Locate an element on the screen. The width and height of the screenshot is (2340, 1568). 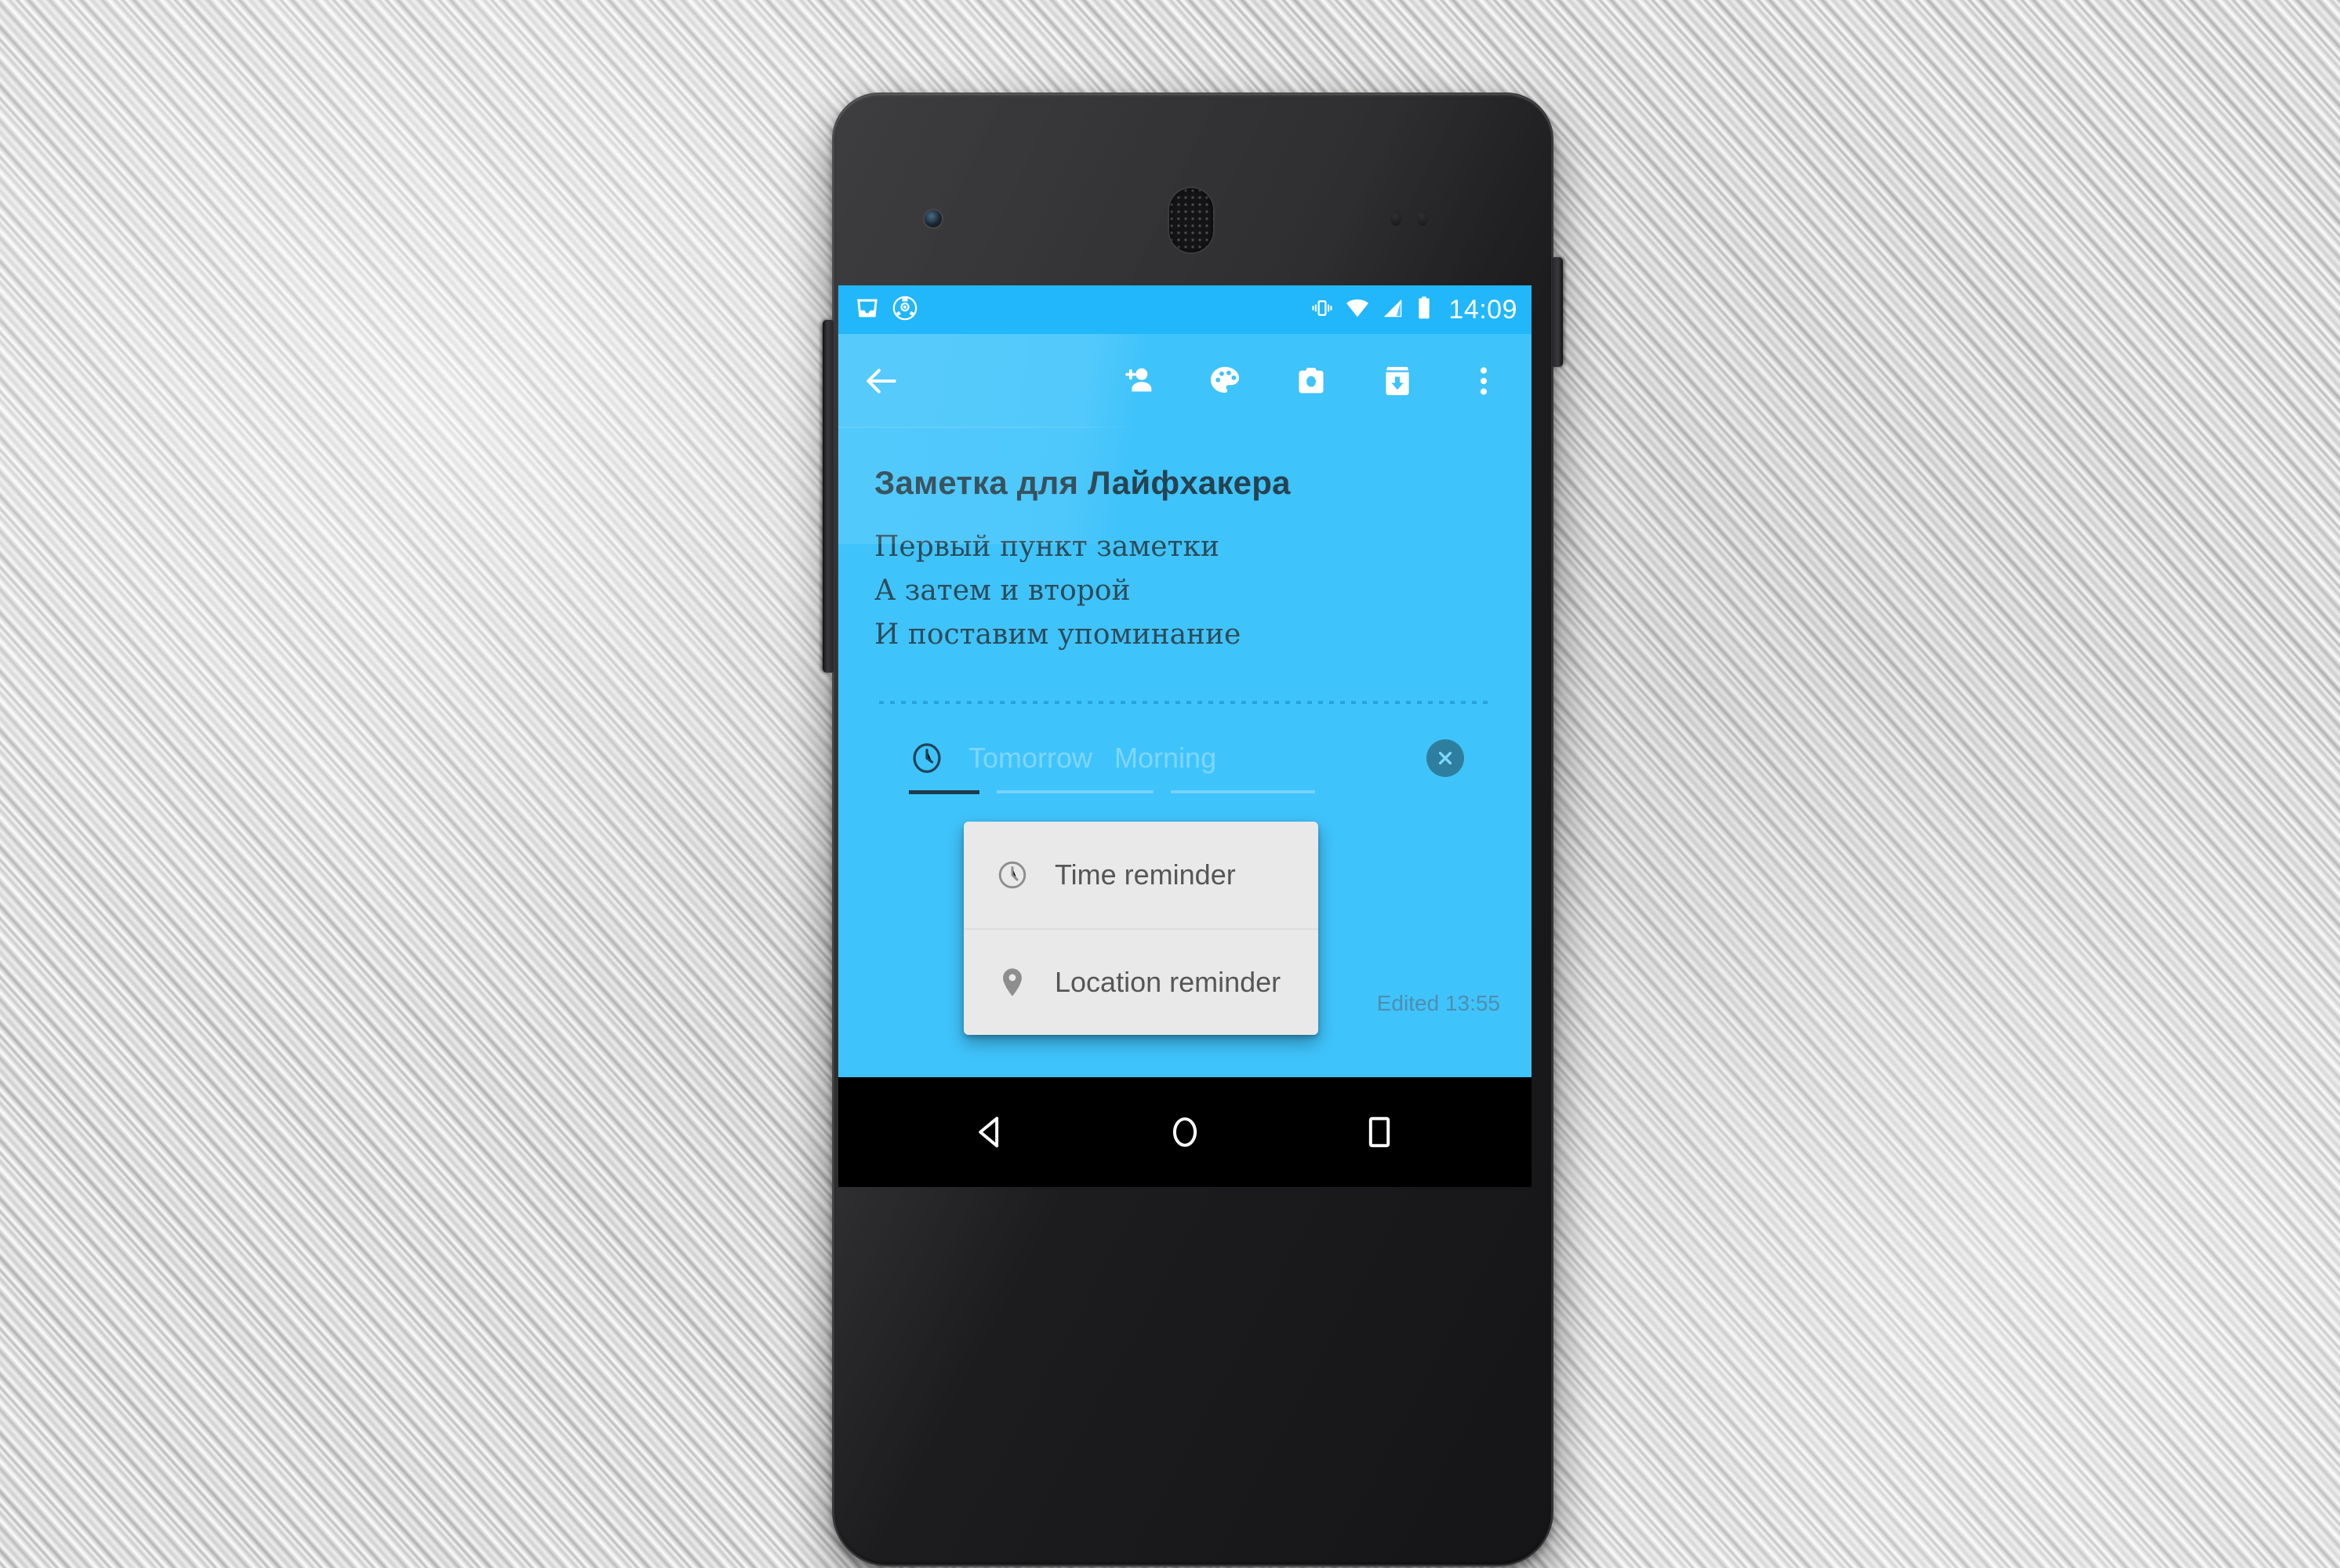
menu-item-time-reminder: Time reminder is located at coordinates (1141, 875).